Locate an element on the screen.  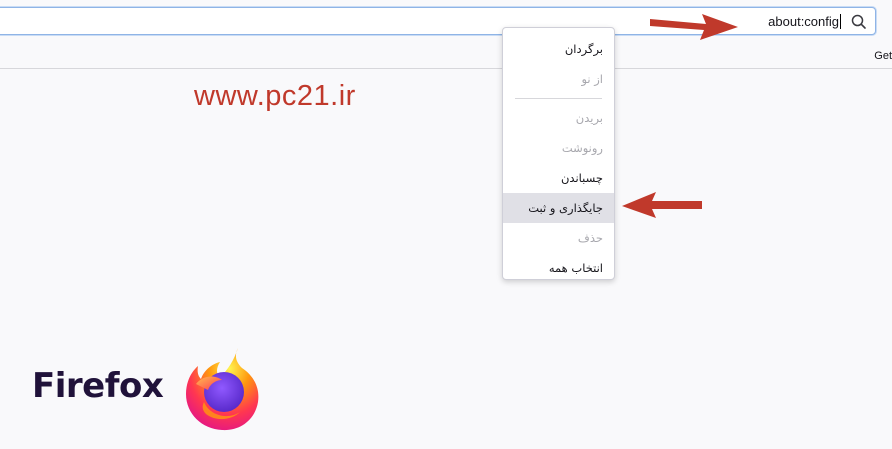
bookmarks-toolbar: Get is located at coordinates (446, 56).